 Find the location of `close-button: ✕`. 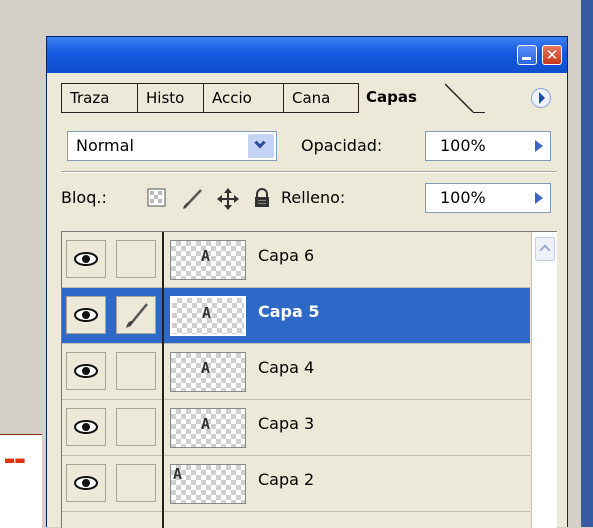

close-button: ✕ is located at coordinates (552, 55).